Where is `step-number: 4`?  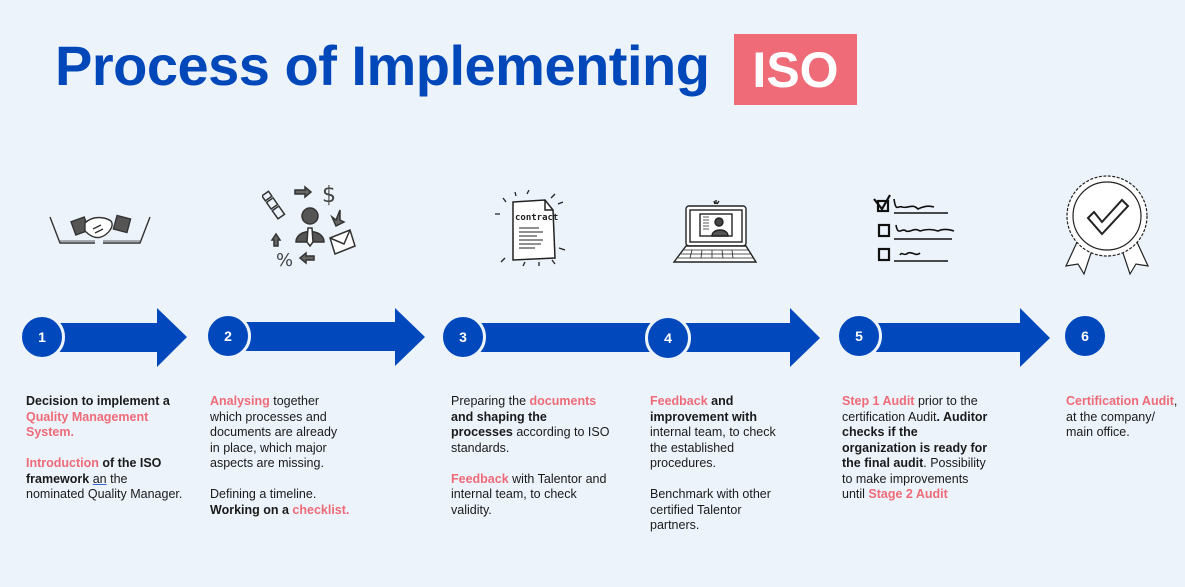
step-number: 4 is located at coordinates (668, 338).